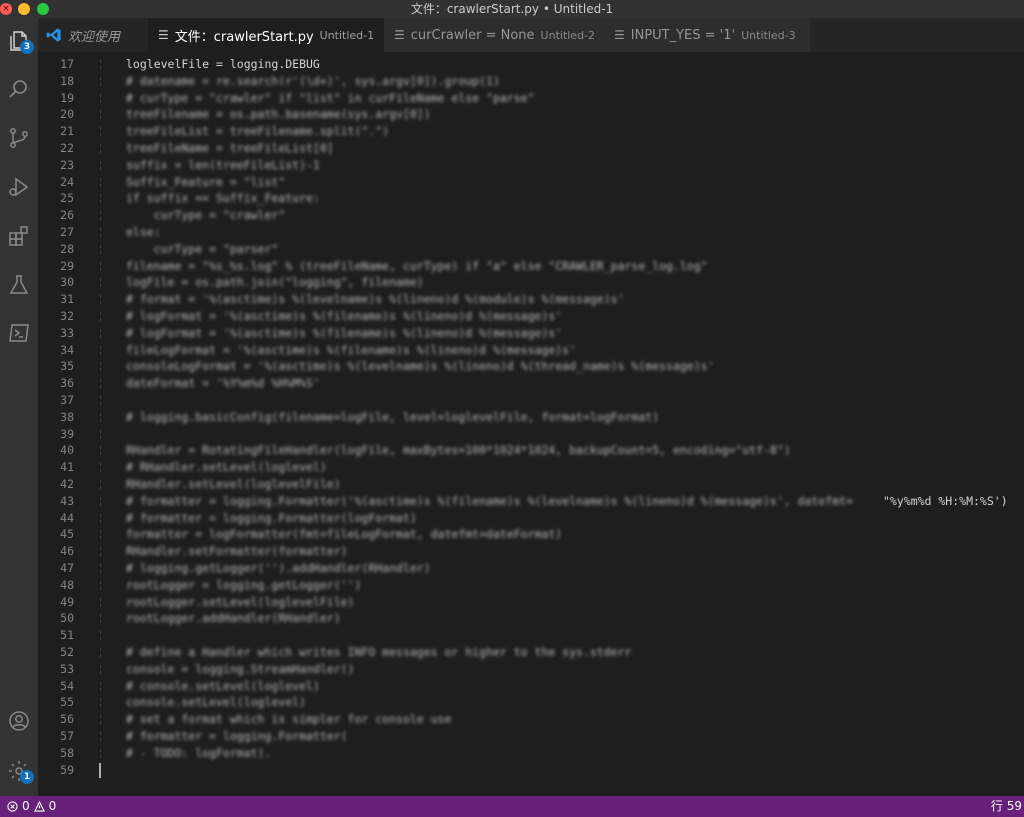 The height and width of the screenshot is (817, 1024). I want to click on file-icon: ☰, so click(399, 35).